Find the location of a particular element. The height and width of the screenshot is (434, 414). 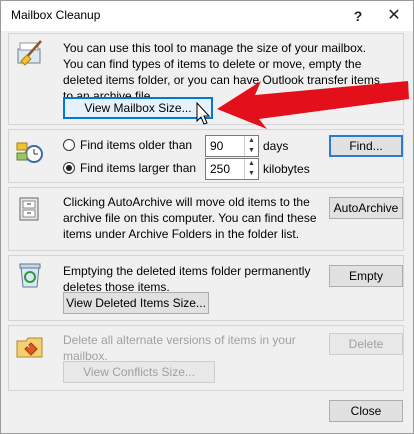

help-button: ? is located at coordinates (358, 16).